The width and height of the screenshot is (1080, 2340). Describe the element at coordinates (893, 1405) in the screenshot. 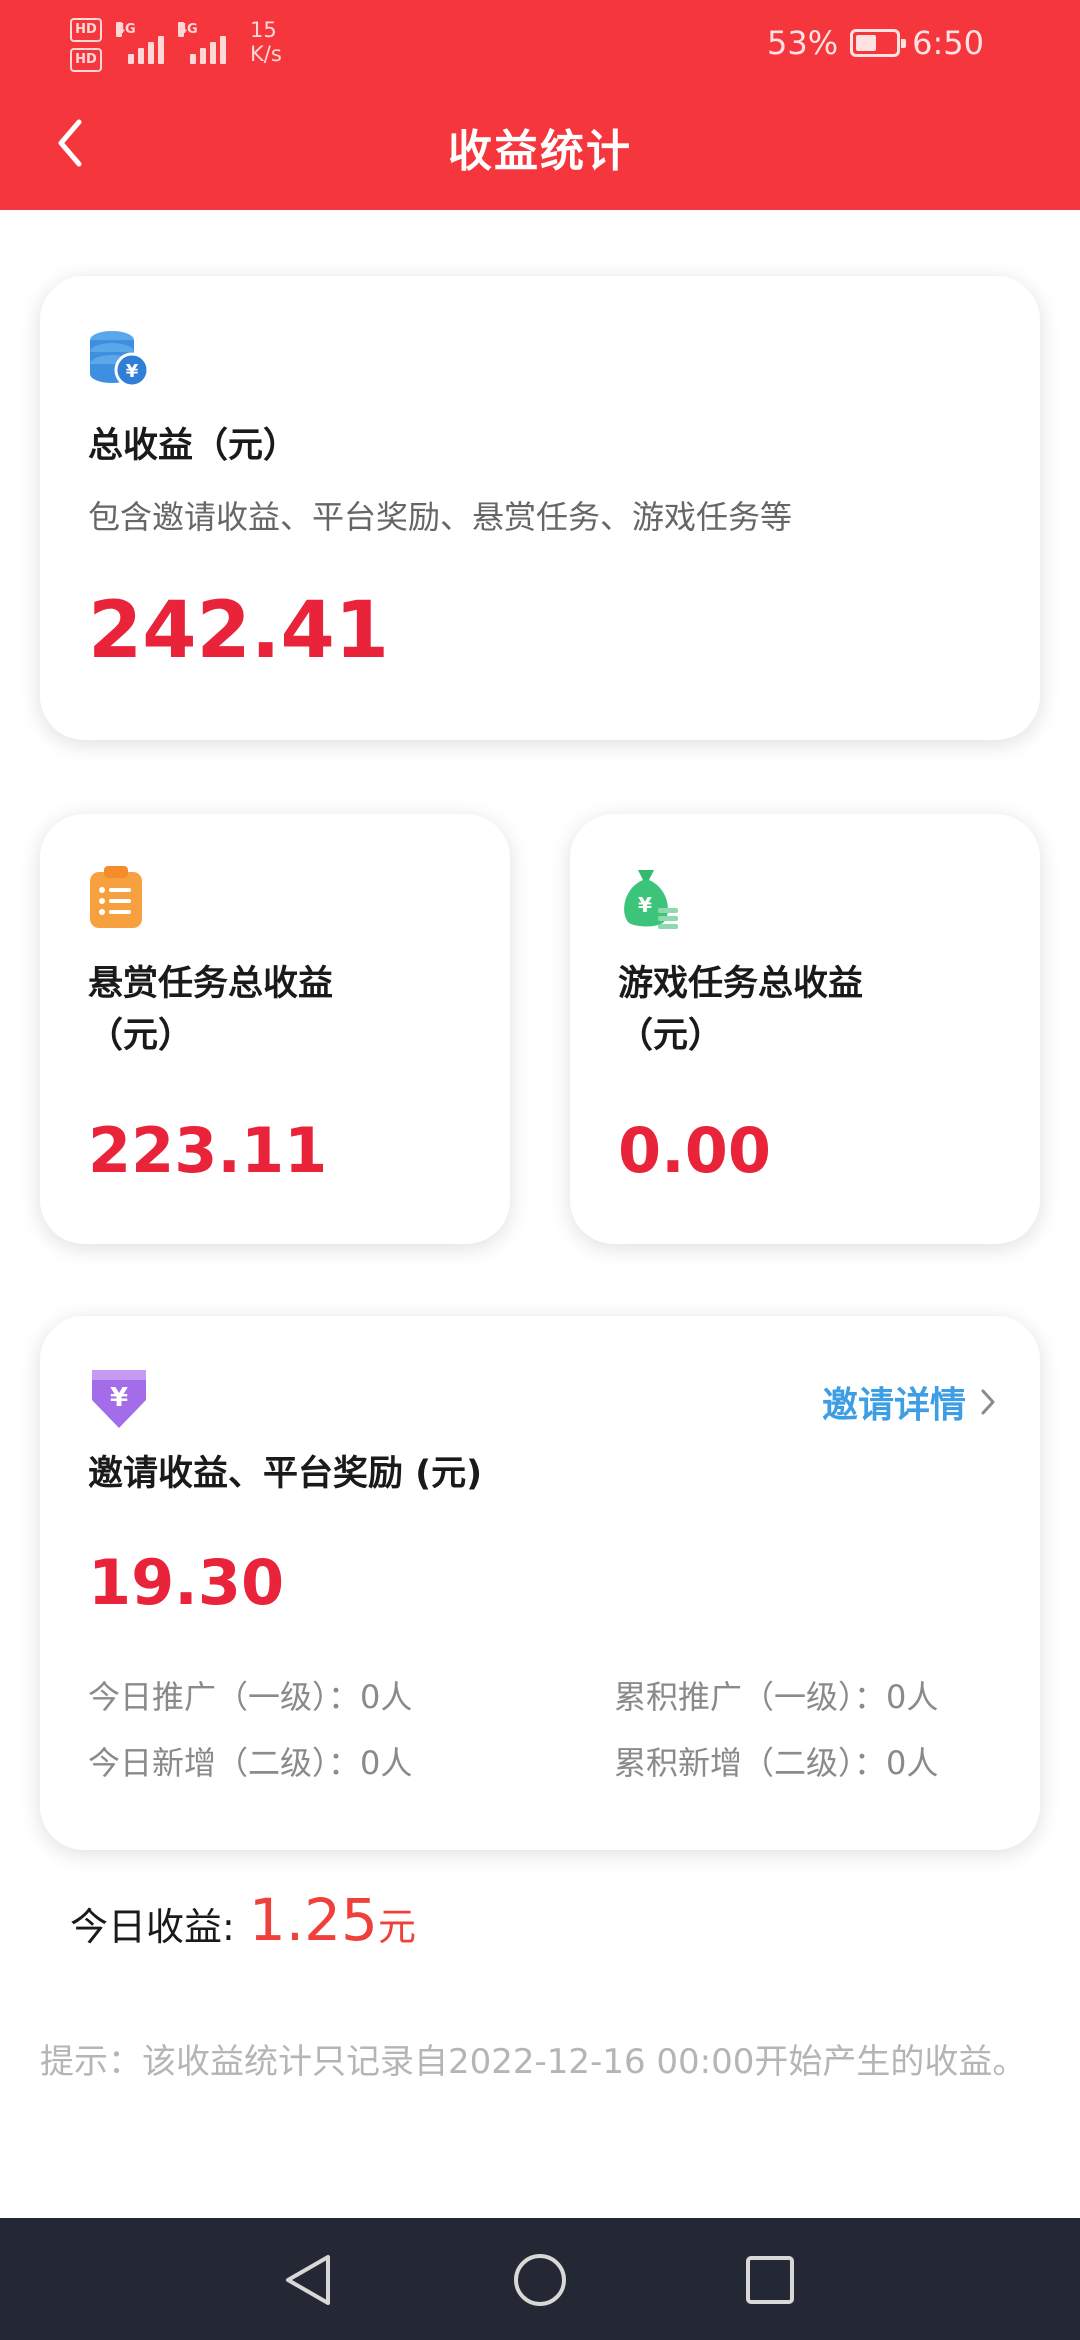

I see `invite-details-label: 邀请详情` at that location.